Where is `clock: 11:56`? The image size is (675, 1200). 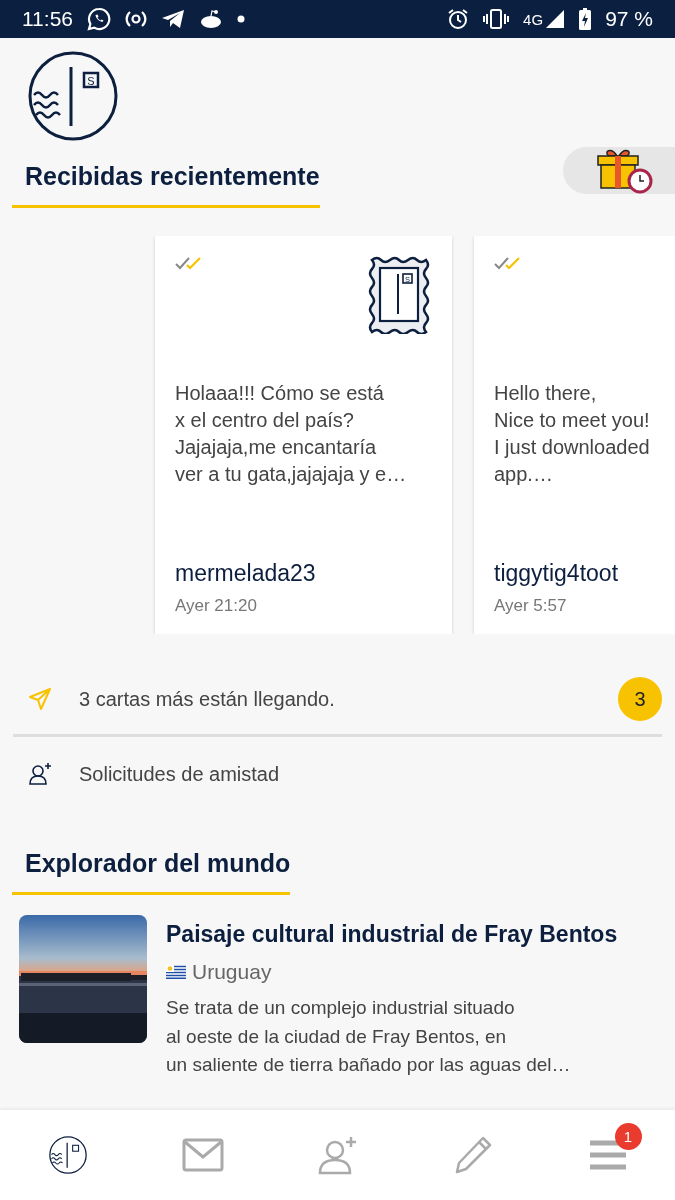
clock: 11:56 is located at coordinates (47, 19).